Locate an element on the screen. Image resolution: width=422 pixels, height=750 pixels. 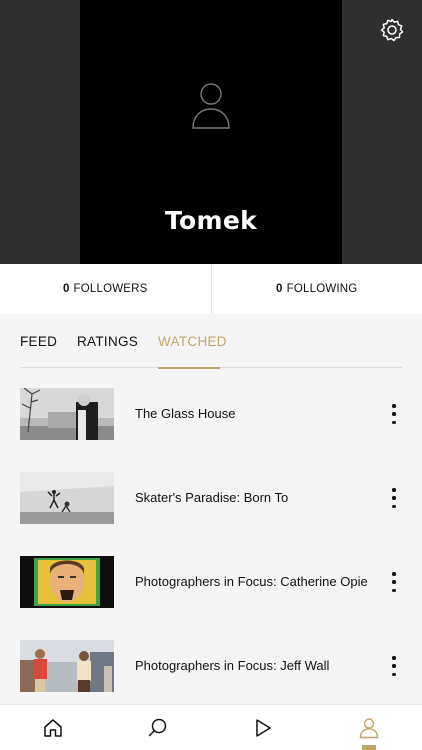
following-stat: 0 FOLLOWING is located at coordinates (316, 289).